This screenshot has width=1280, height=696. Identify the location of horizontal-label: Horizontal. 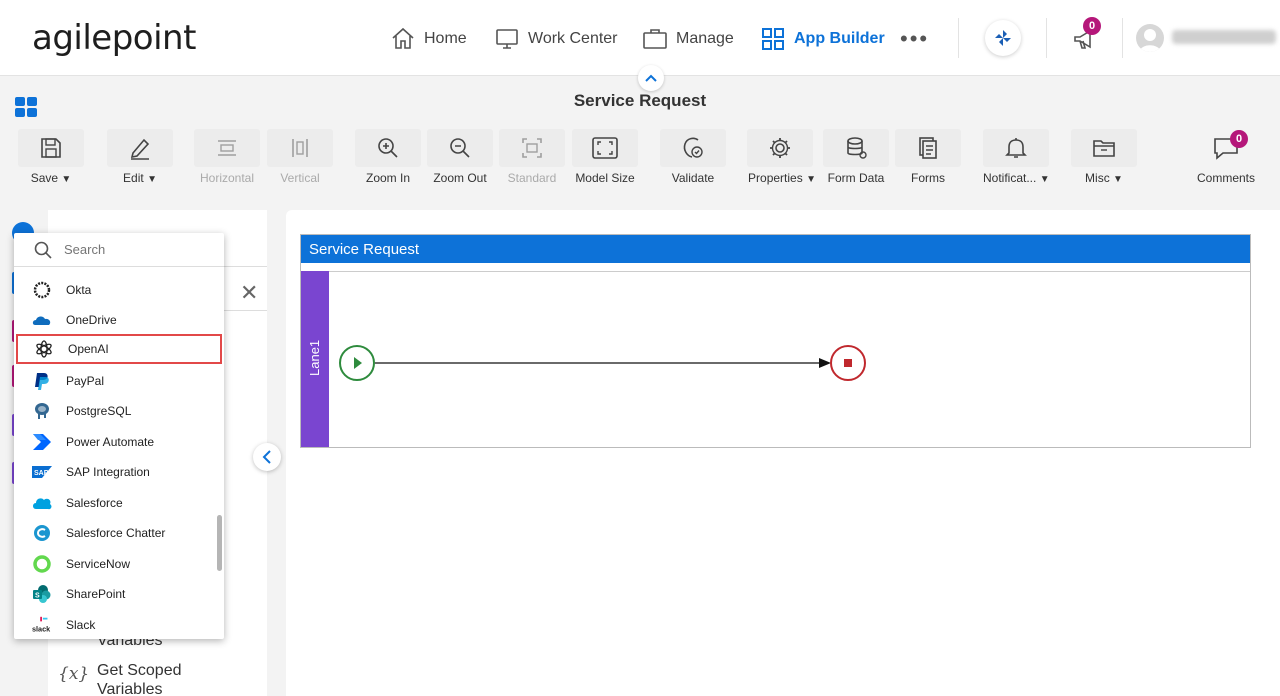
(227, 178).